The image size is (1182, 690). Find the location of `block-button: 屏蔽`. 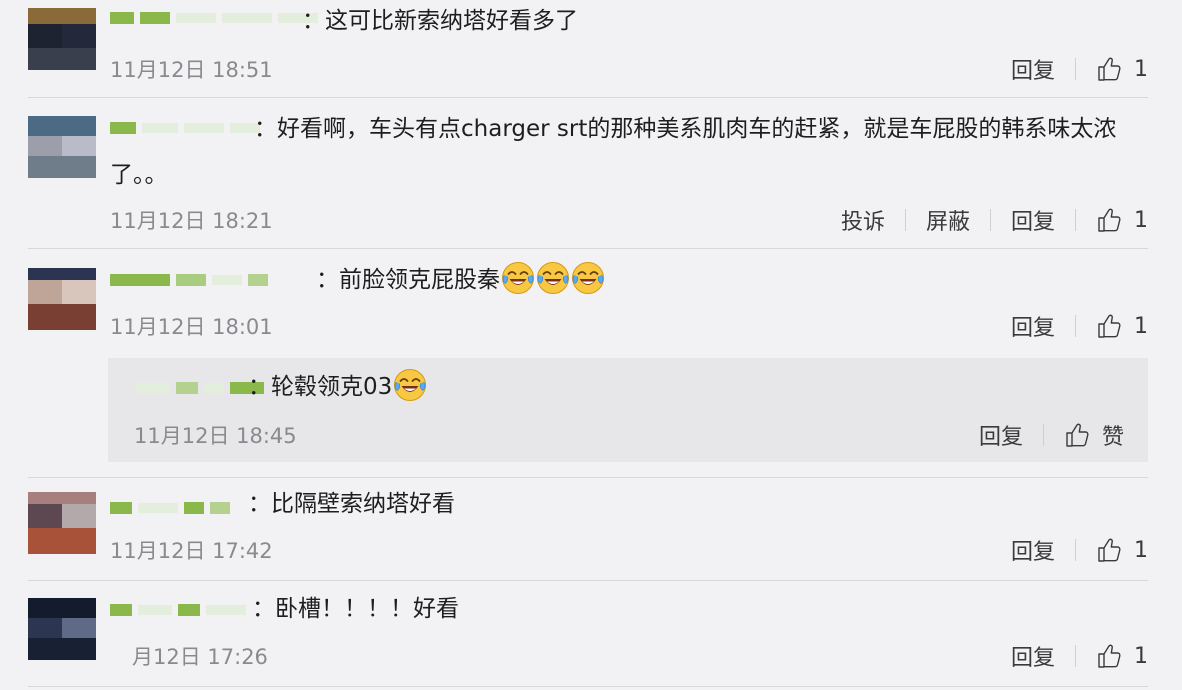

block-button: 屏蔽 is located at coordinates (948, 220).